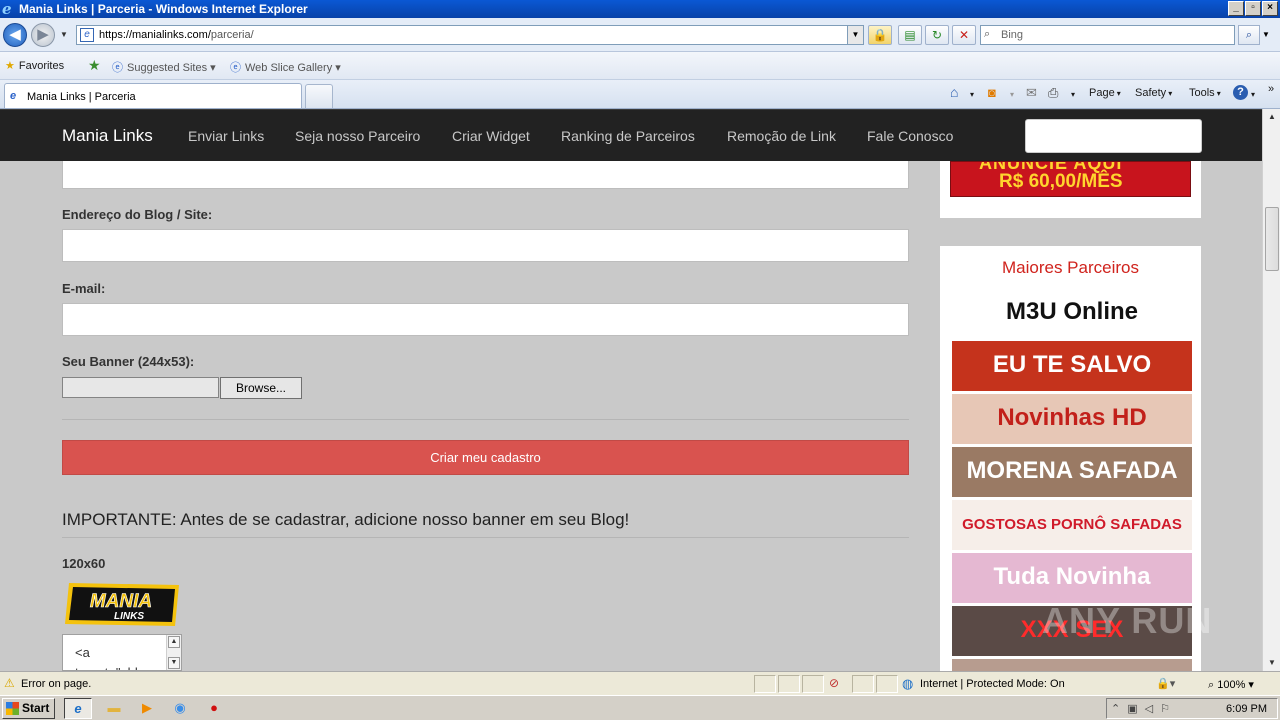 The image size is (1280, 720). I want to click on ie-tab-icon: e, so click(13, 96).